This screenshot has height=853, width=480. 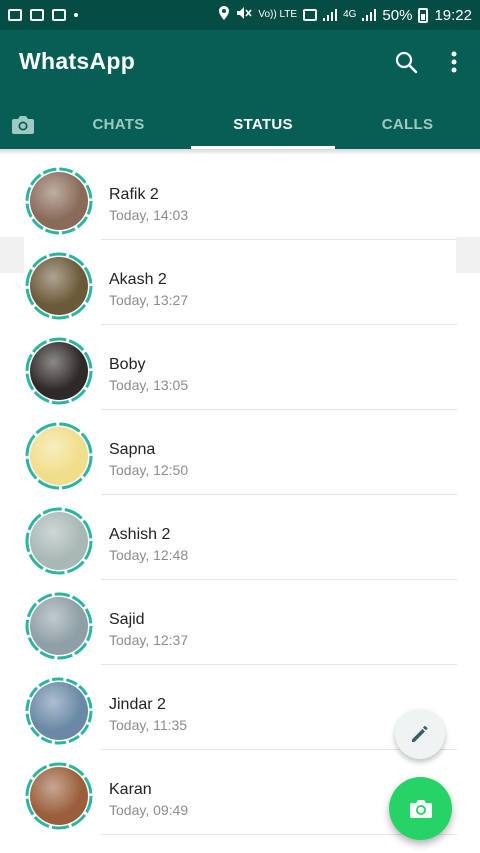 I want to click on contact-name: Rafik 2, so click(x=134, y=194).